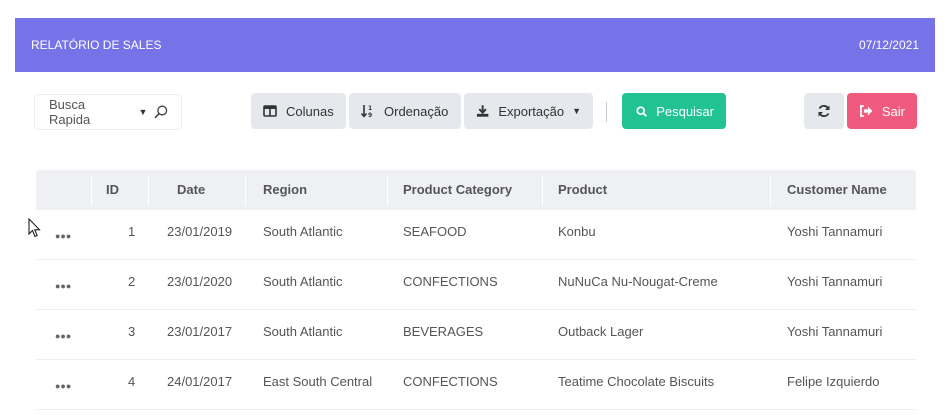  I want to click on cell-region: East South Central, so click(318, 381).